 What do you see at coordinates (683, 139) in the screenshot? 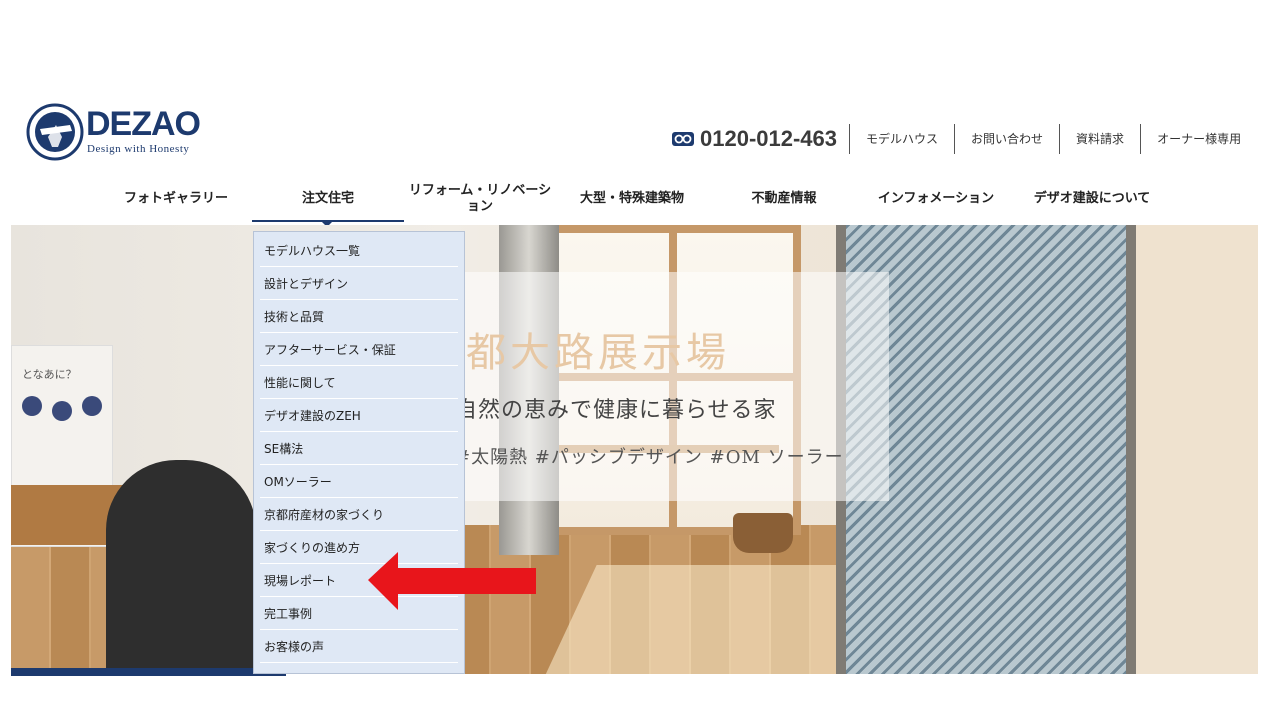
I see `freedial-icon` at bounding box center [683, 139].